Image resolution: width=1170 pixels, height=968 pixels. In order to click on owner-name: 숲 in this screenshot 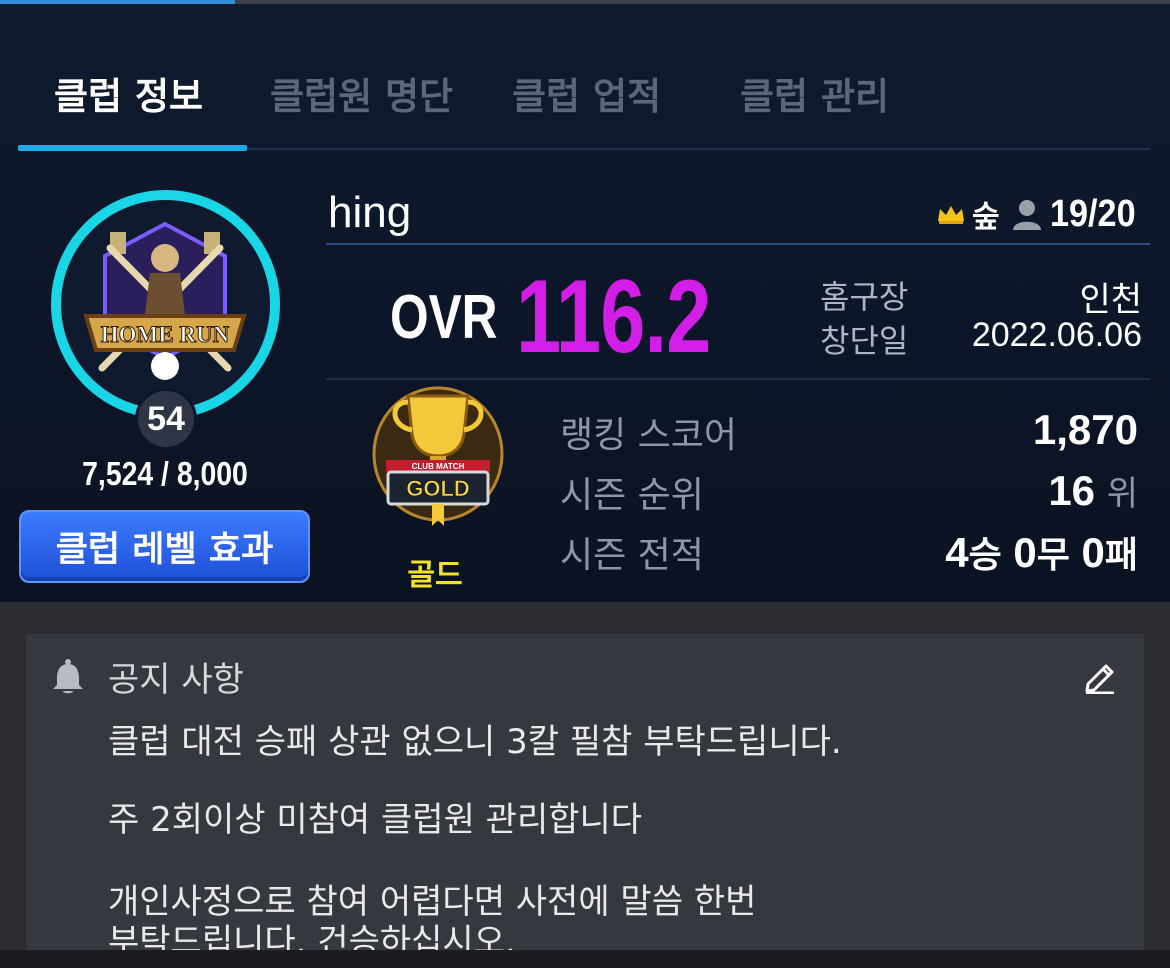, I will do `click(986, 217)`.